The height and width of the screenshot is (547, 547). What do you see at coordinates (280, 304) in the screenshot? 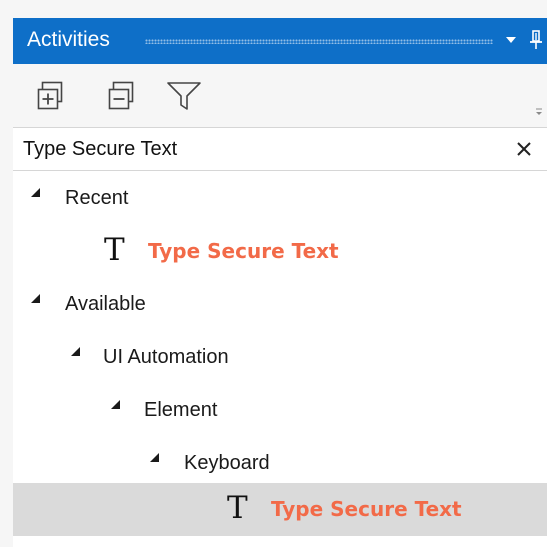
I see `tree-node-available: Available` at bounding box center [280, 304].